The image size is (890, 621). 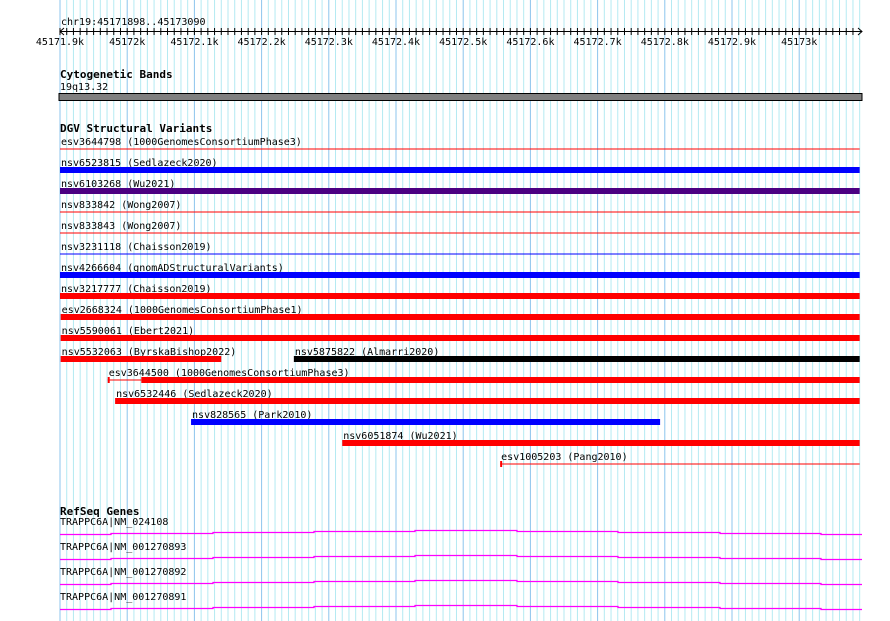 What do you see at coordinates (194, 42) in the screenshot?
I see `ruler-label: 45172.1k` at bounding box center [194, 42].